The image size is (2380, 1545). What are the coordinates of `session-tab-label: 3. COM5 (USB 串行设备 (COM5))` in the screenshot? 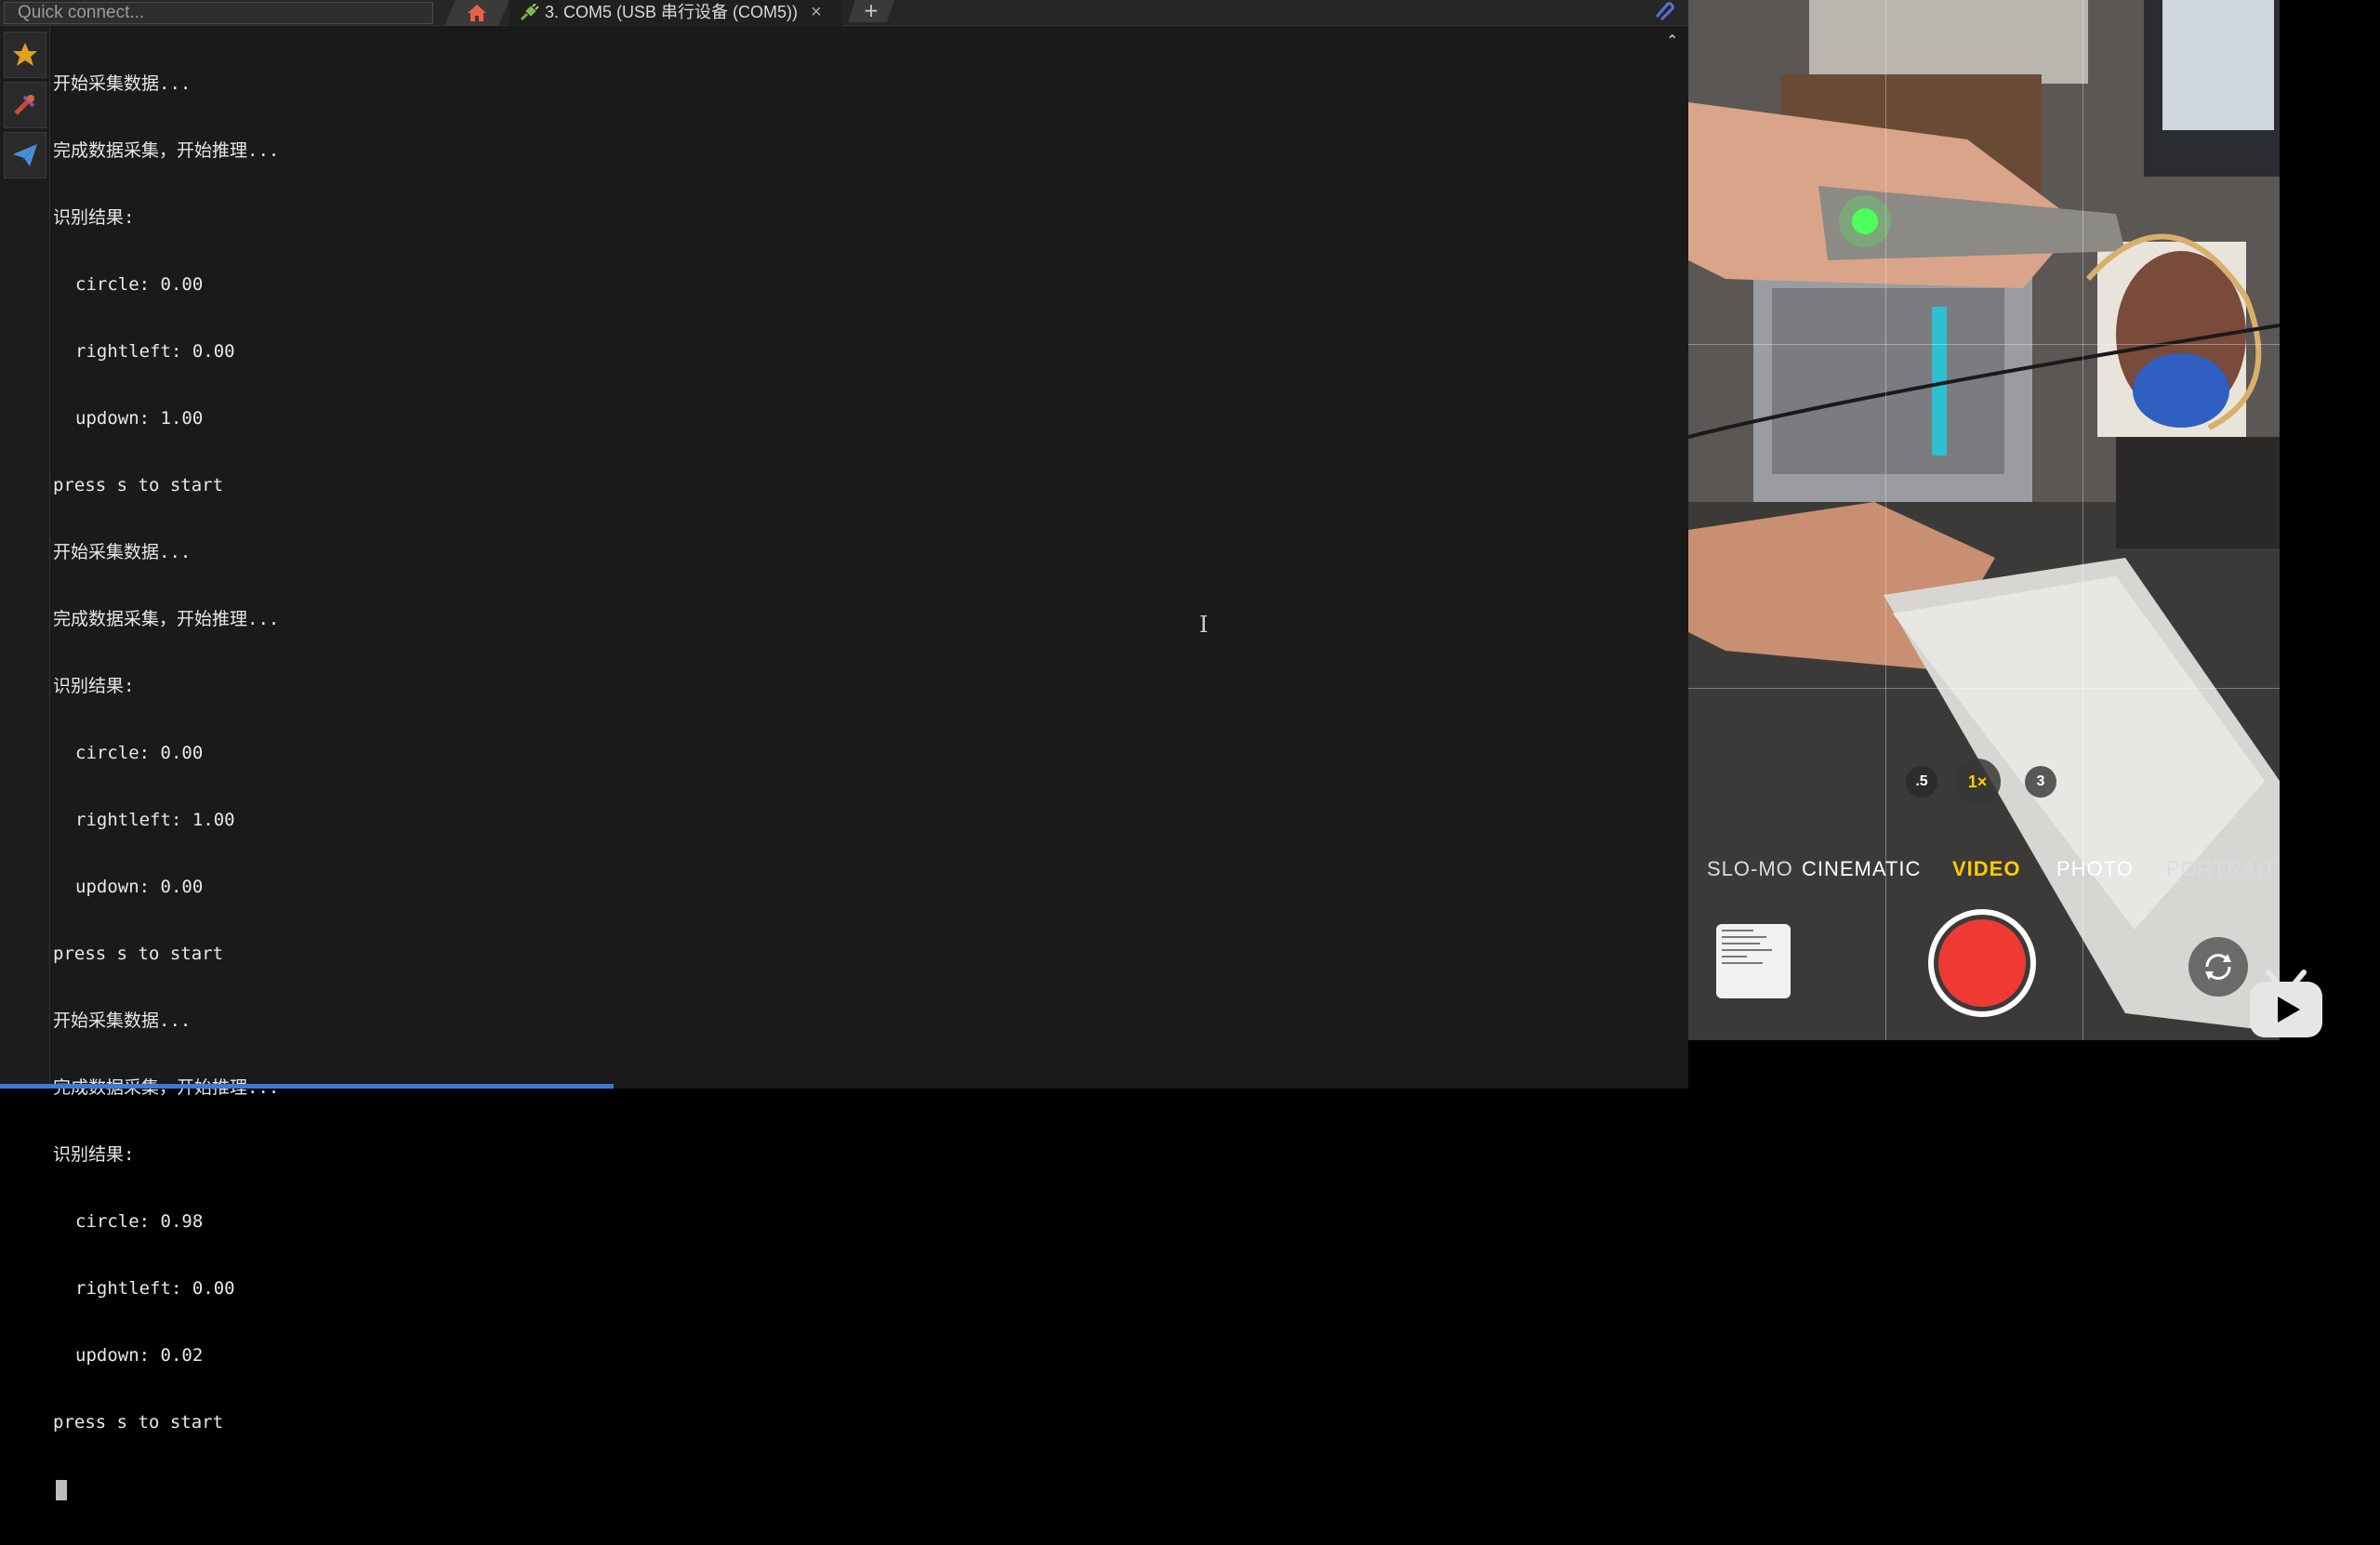 It's located at (672, 12).